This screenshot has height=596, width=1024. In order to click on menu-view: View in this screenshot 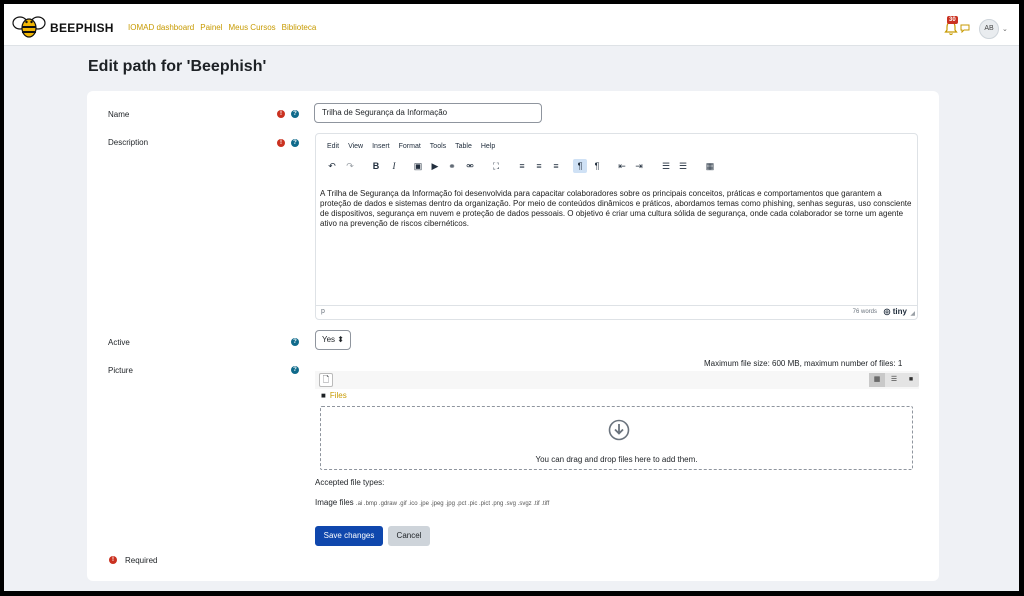, I will do `click(355, 146)`.